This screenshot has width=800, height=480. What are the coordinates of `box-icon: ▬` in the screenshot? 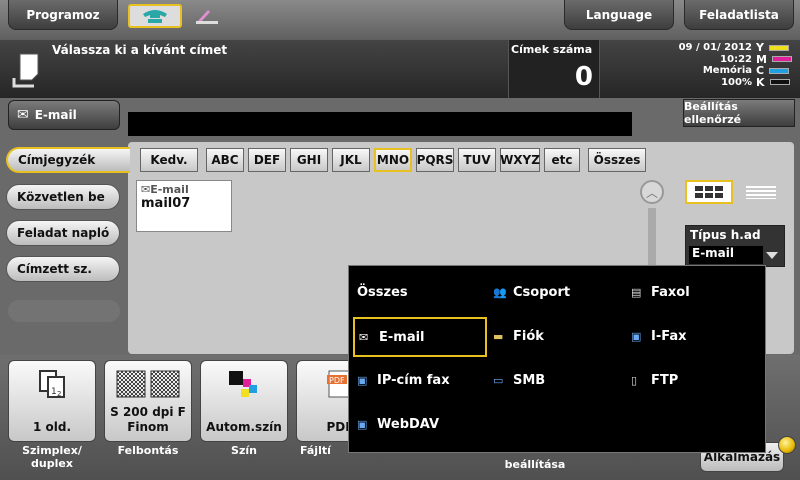 It's located at (498, 336).